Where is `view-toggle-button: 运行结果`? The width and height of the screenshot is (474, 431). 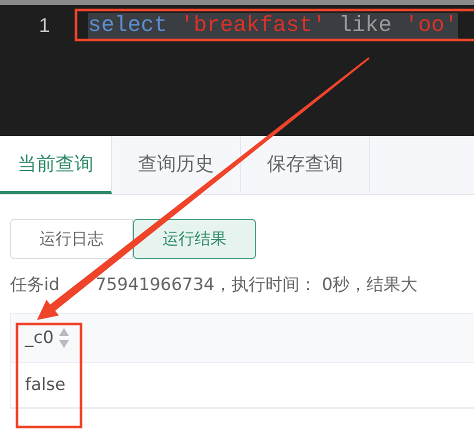
view-toggle-button: 运行结果 is located at coordinates (194, 239).